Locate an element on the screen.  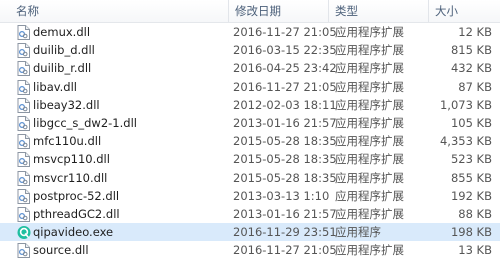
file-modified-date: 2016-03-15 22:35 is located at coordinates (285, 50).